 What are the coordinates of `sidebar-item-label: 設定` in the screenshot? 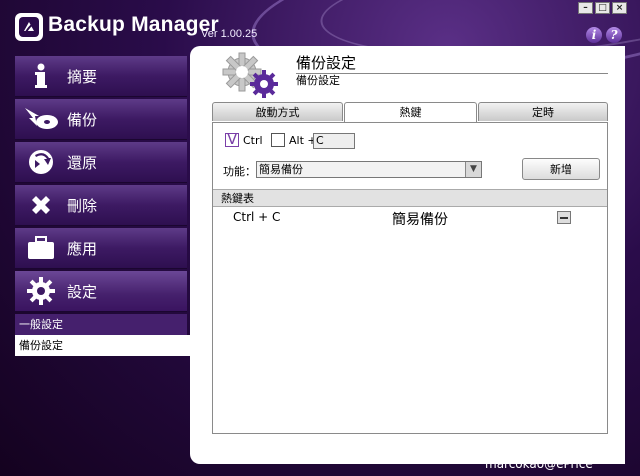 It's located at (82, 291).